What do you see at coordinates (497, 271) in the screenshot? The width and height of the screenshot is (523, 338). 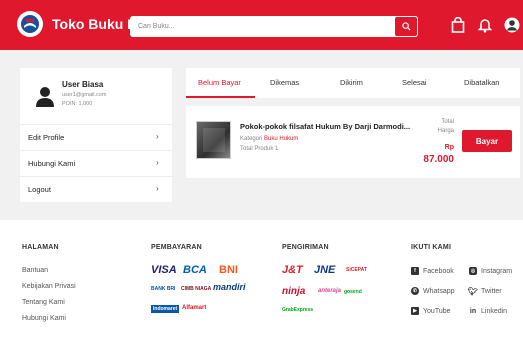 I see `social-label: Instagram` at bounding box center [497, 271].